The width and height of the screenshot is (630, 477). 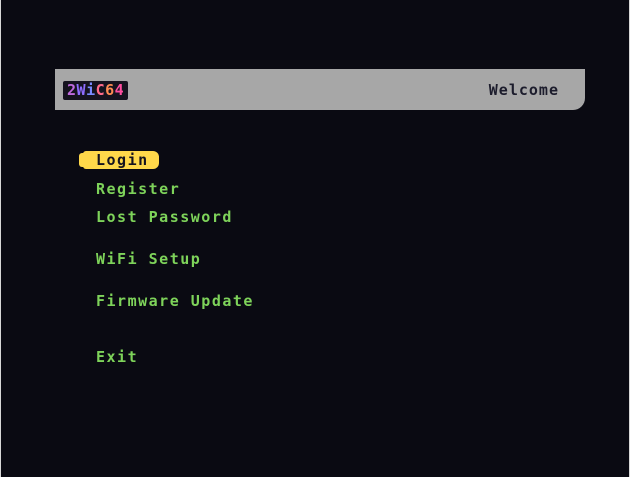 What do you see at coordinates (81, 90) in the screenshot?
I see `logo-char: W` at bounding box center [81, 90].